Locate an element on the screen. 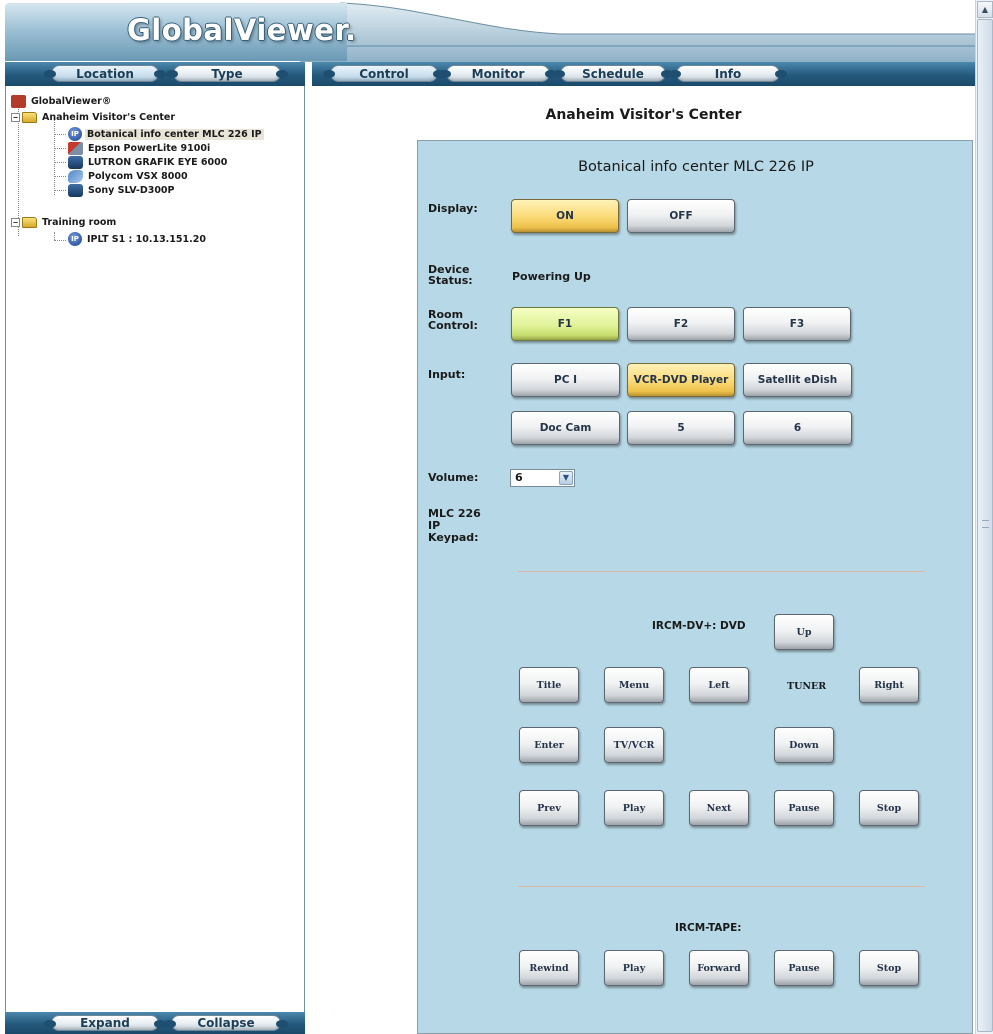 This screenshot has width=993, height=1034. tape-forward-button: Forward is located at coordinates (719, 968).